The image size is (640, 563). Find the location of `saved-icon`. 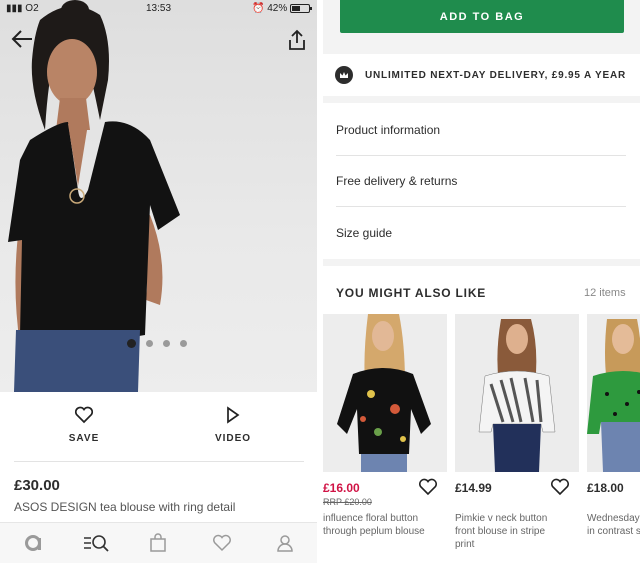

saved-icon is located at coordinates (222, 543).